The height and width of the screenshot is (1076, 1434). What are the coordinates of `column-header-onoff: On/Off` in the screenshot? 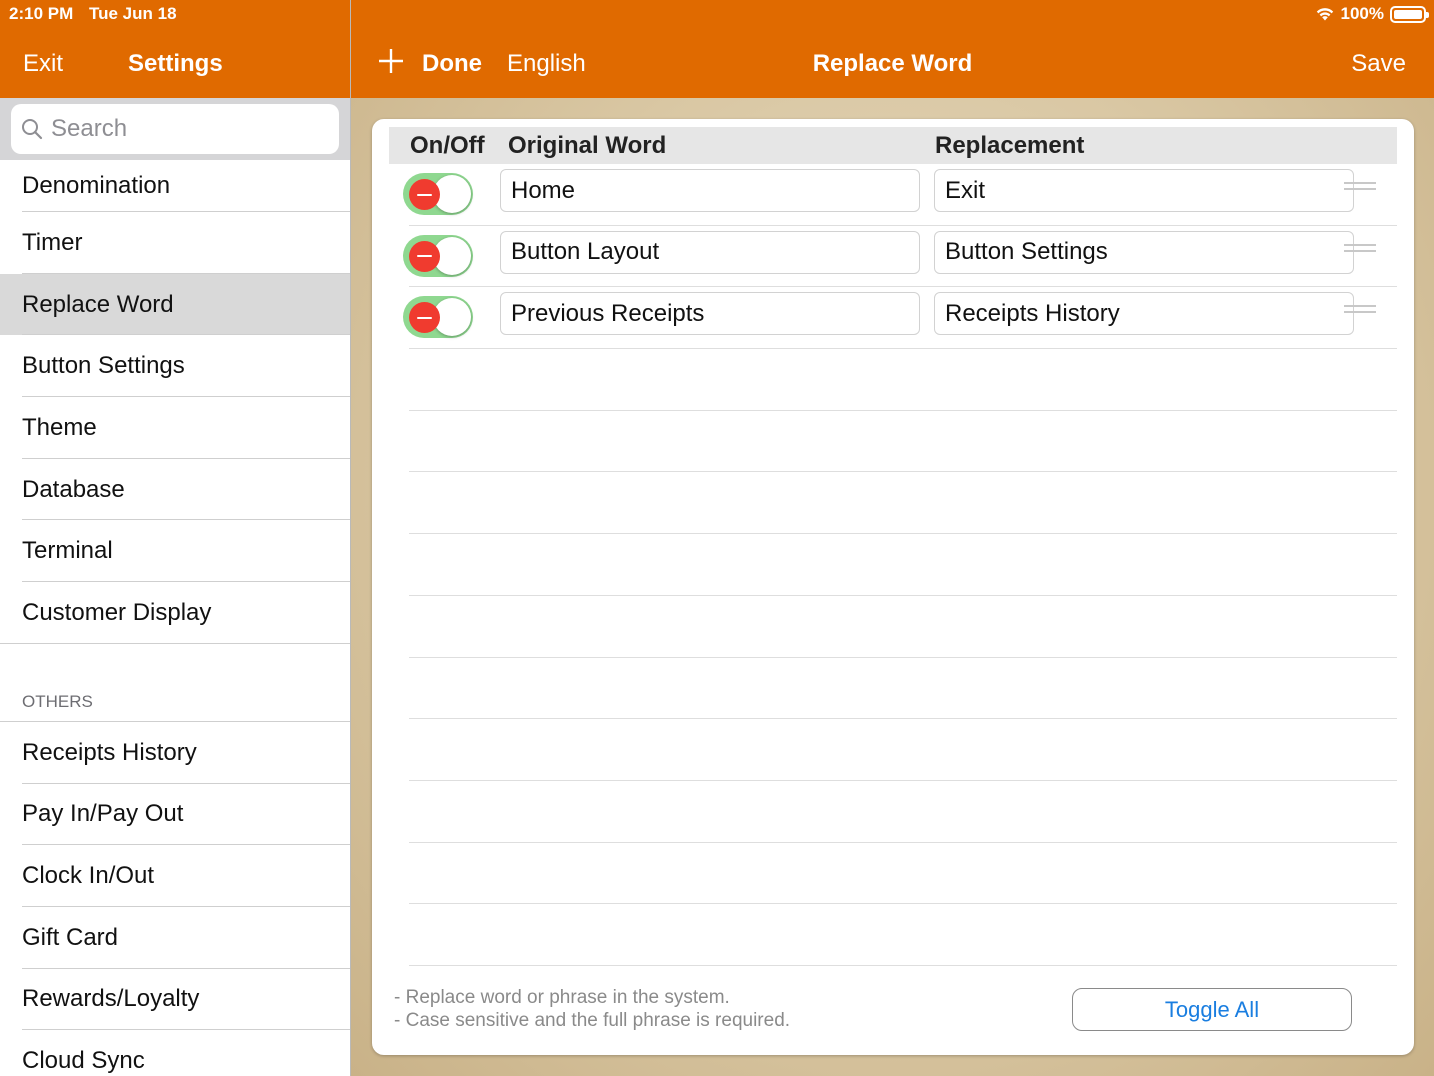 It's located at (447, 145).